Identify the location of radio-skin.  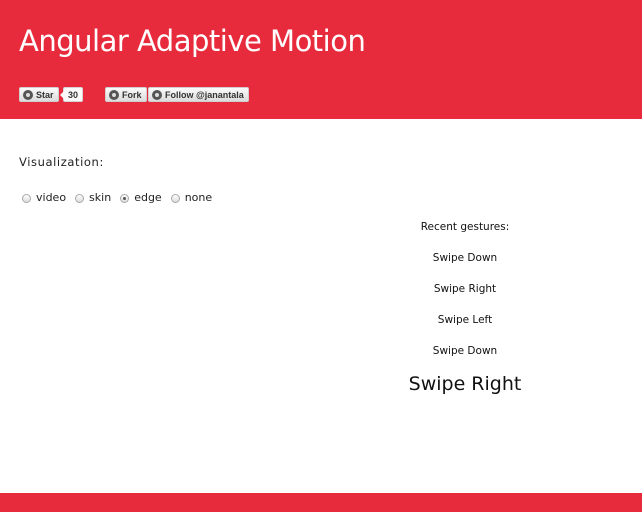
(80, 198).